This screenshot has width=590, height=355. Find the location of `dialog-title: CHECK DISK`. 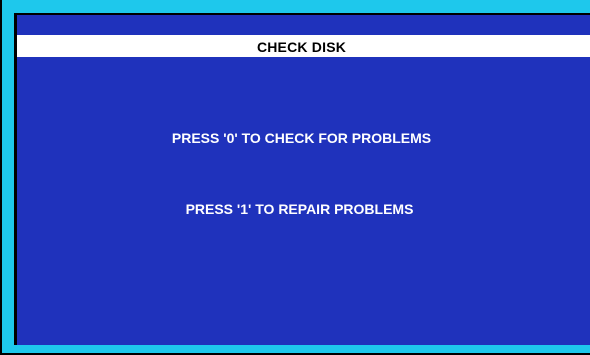

dialog-title: CHECK DISK is located at coordinates (301, 47).